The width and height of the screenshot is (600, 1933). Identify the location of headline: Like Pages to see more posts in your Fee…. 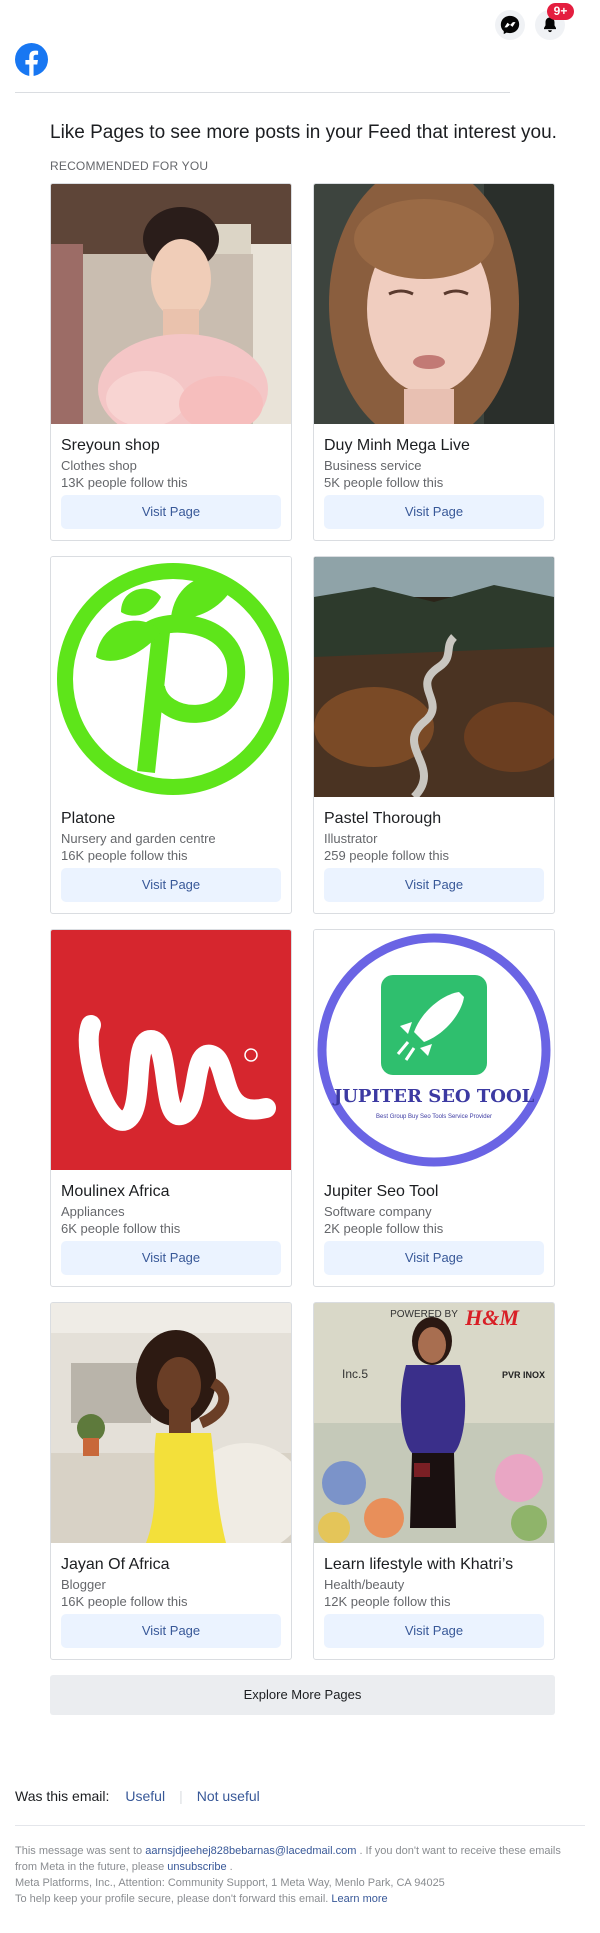
(303, 132).